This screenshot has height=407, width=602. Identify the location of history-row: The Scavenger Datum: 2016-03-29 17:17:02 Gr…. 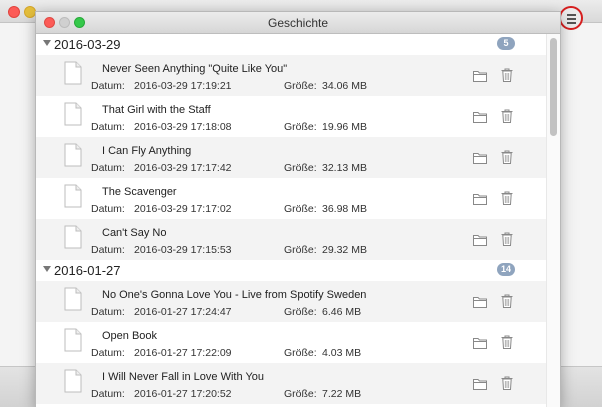
(291, 198).